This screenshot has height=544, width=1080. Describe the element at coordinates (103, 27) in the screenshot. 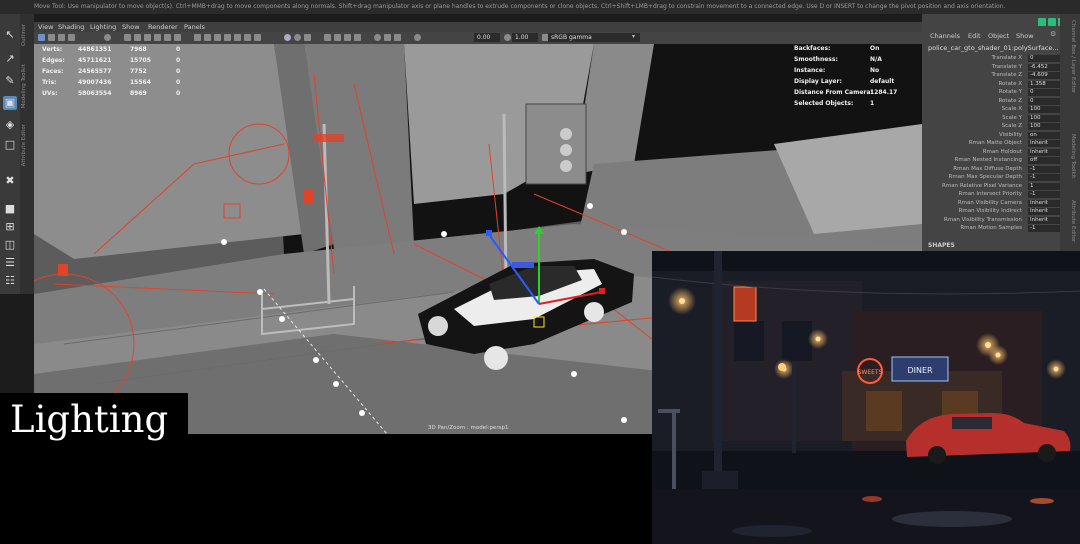

I see `menu-lighting: Lighting` at that location.